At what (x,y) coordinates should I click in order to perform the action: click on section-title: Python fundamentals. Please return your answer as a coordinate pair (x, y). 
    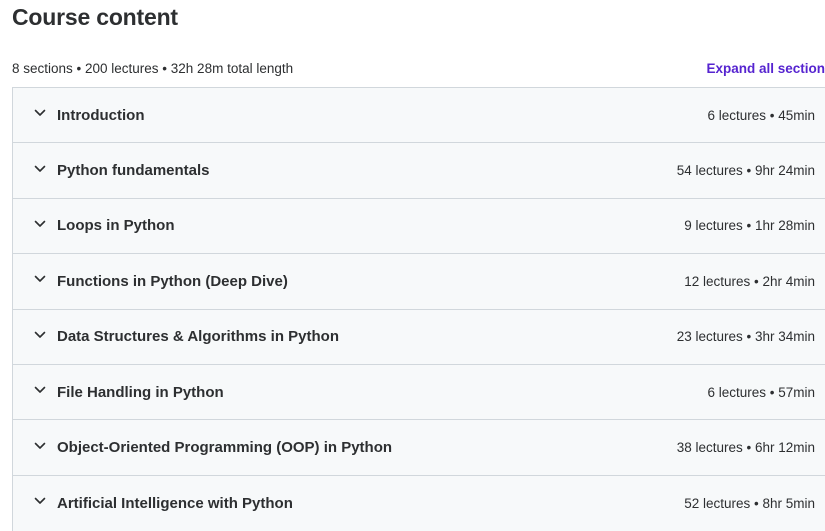
    Looking at the image, I should click on (133, 171).